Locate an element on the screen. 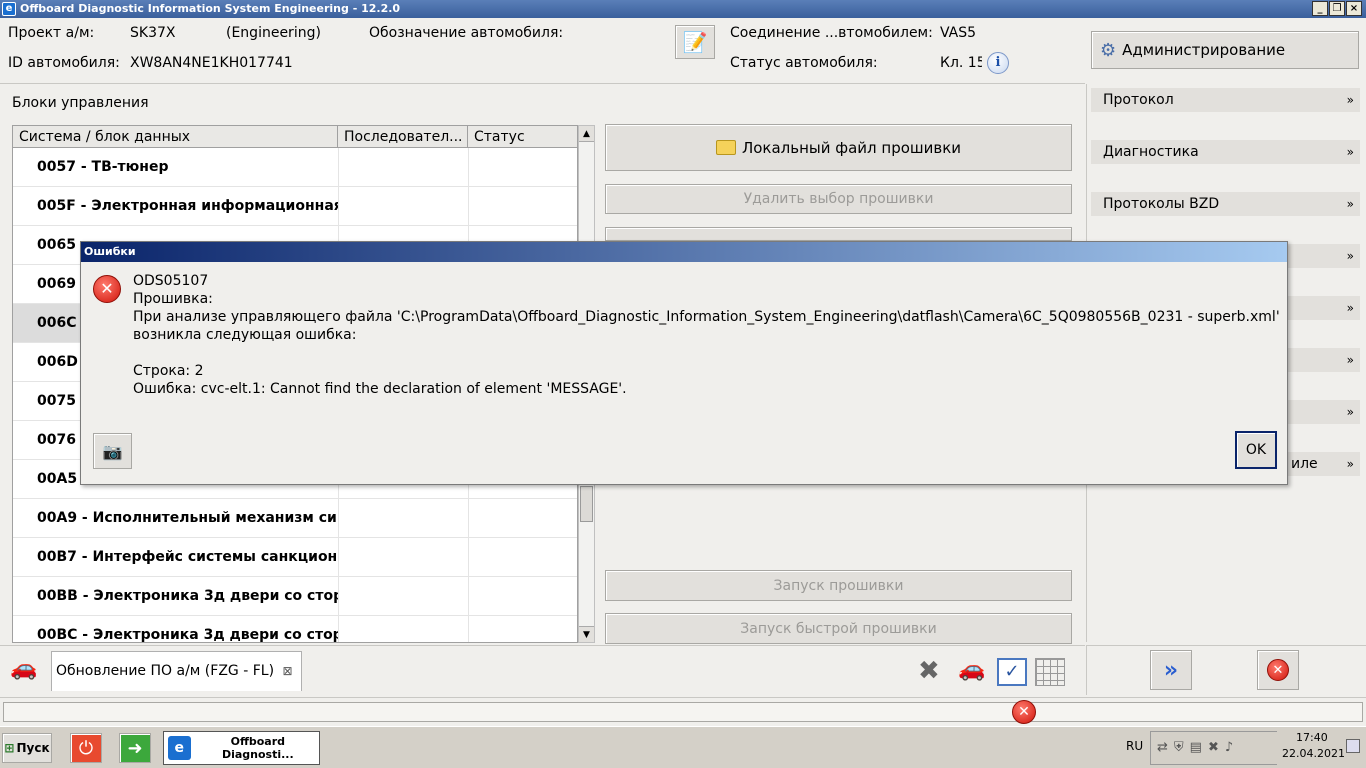  restore-button: ❐ is located at coordinates (1337, 8).